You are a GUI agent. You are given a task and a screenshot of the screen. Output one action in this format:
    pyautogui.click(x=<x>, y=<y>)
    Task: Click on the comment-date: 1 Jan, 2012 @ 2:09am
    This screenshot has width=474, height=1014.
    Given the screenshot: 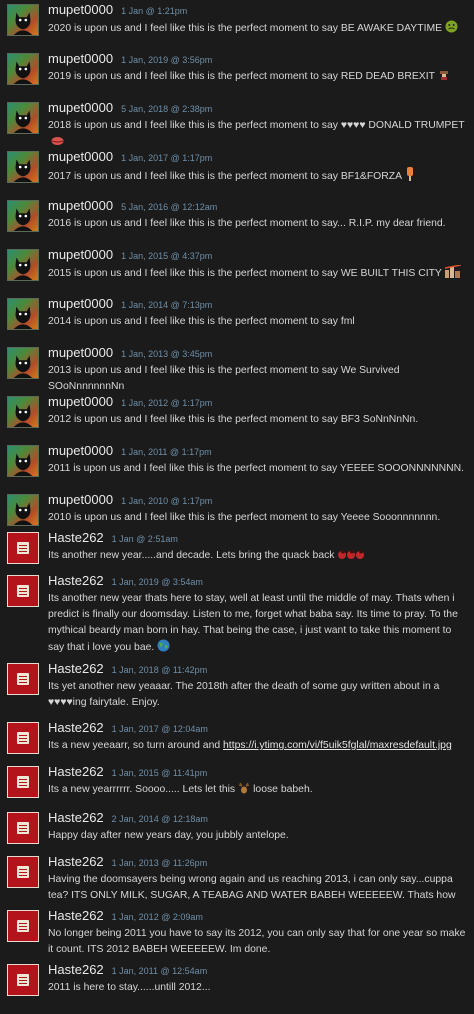 What is the action you would take?
    pyautogui.click(x=157, y=917)
    